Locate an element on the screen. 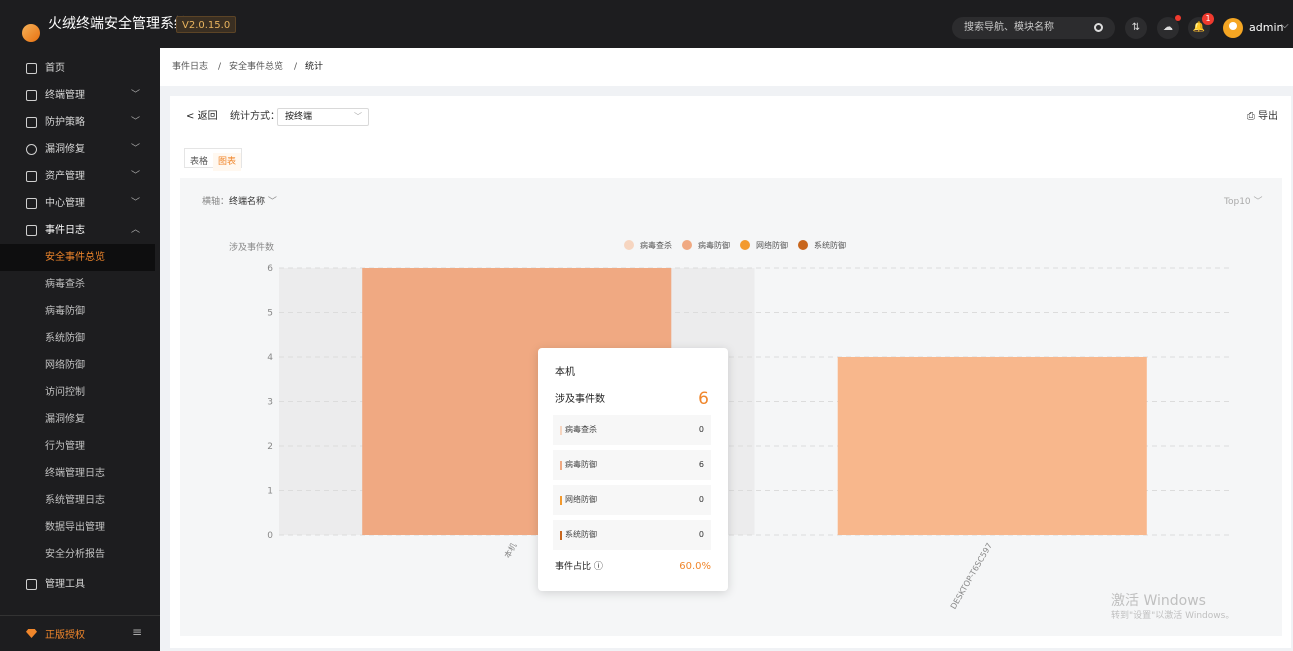  tooltip-row-name: 病毒防御 is located at coordinates (581, 464).